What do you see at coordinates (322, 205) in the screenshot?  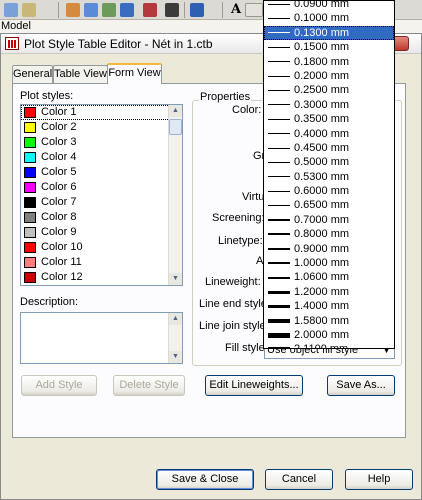 I see `lineweight-option-label: 0.6500 mm` at bounding box center [322, 205].